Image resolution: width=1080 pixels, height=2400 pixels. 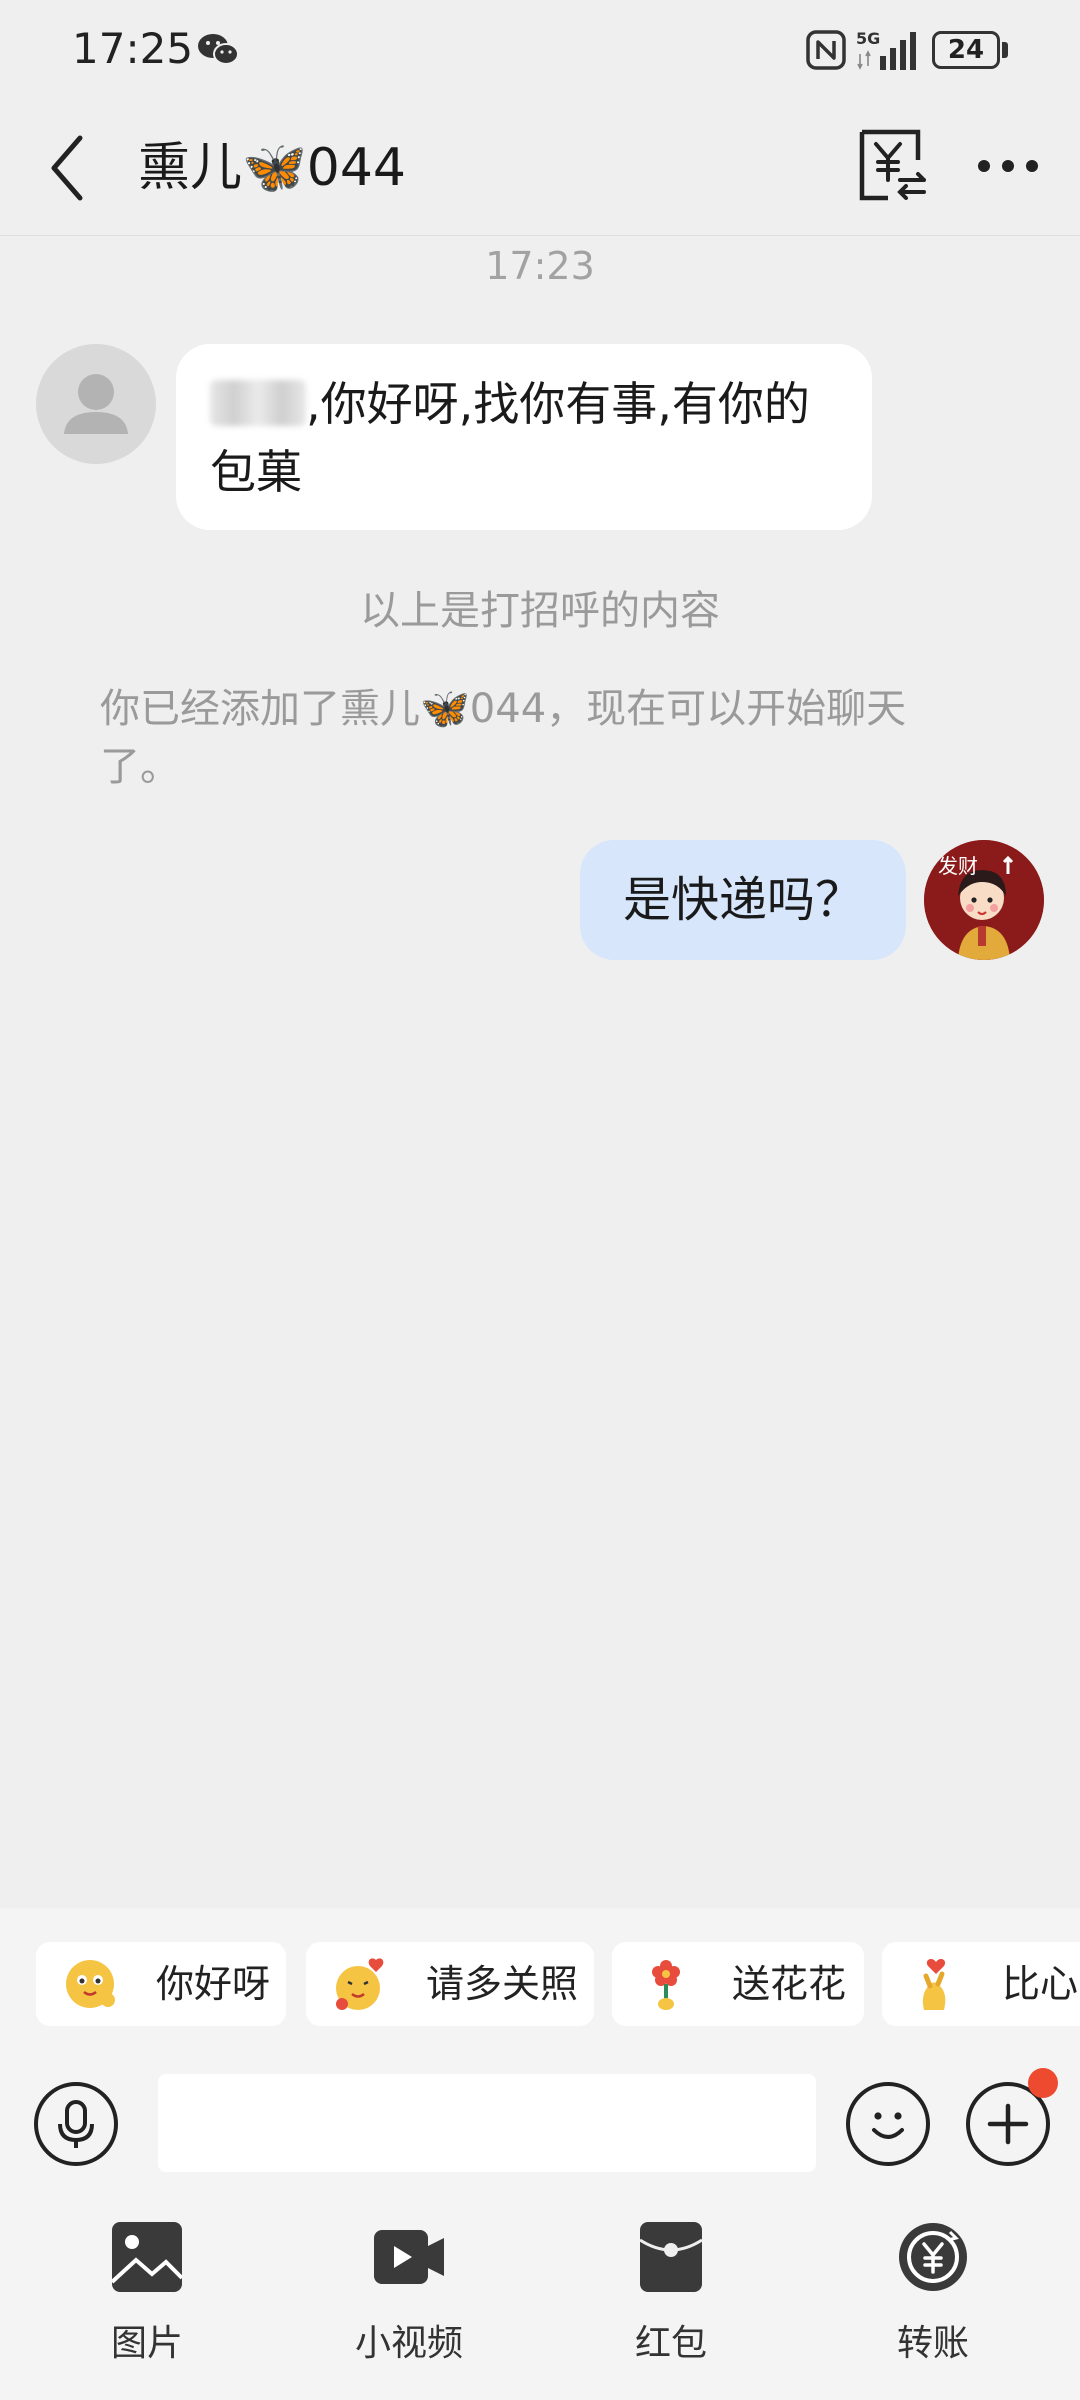 What do you see at coordinates (670, 2343) in the screenshot?
I see `tool-label: 红包` at bounding box center [670, 2343].